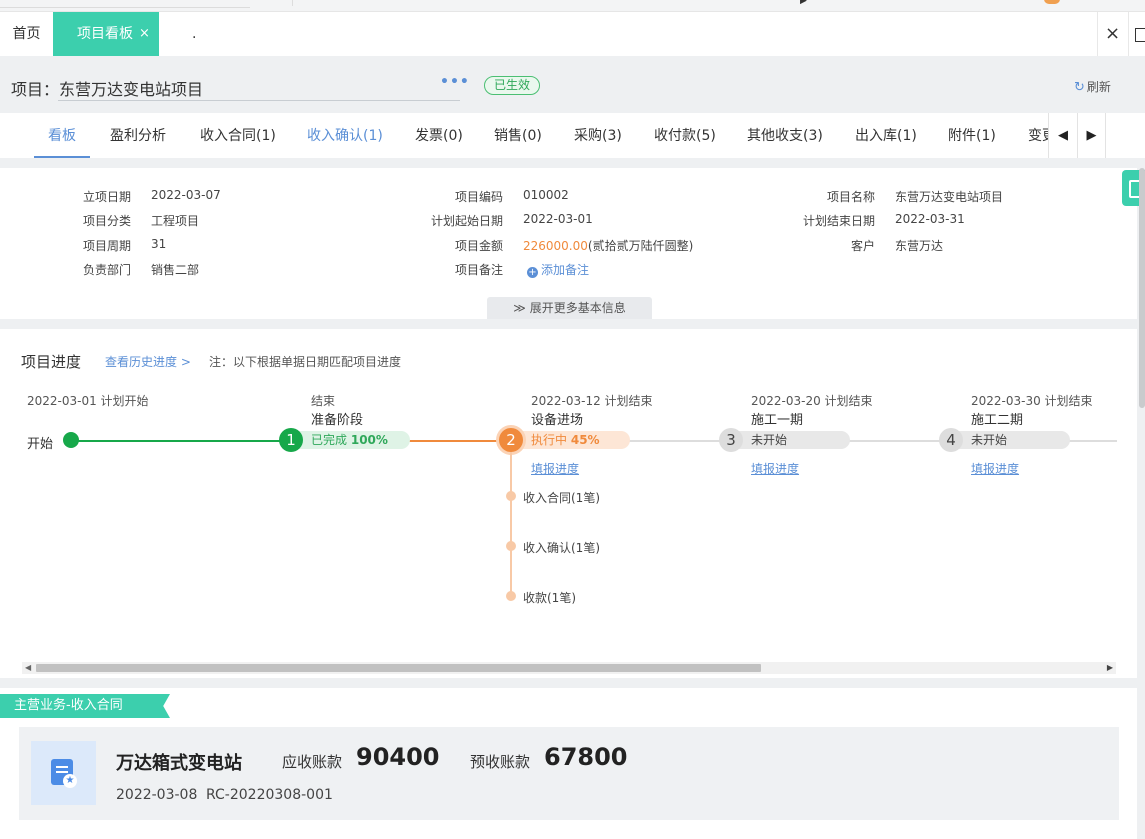  Describe the element at coordinates (62, 135) in the screenshot. I see `nav-tab-board: 看板` at that location.